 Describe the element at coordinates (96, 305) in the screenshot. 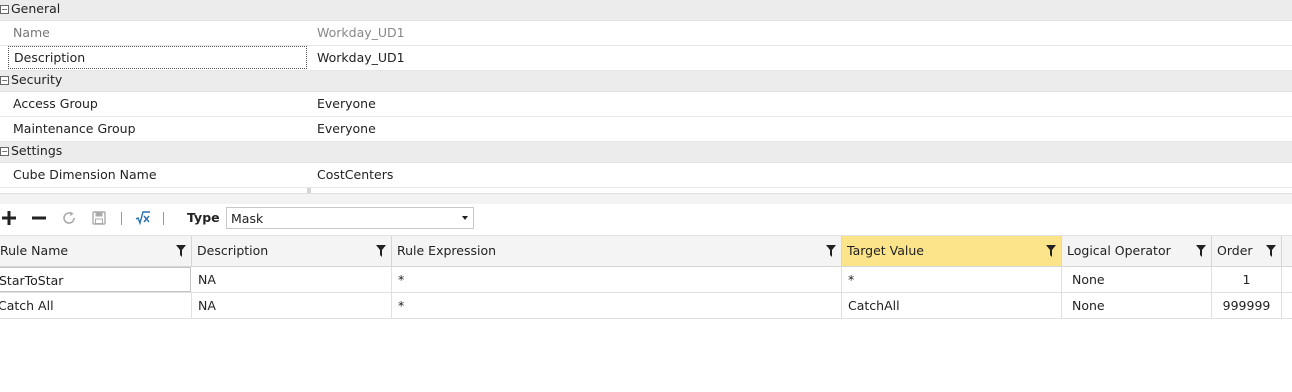

I see `cell-rule-name: Catch All` at that location.